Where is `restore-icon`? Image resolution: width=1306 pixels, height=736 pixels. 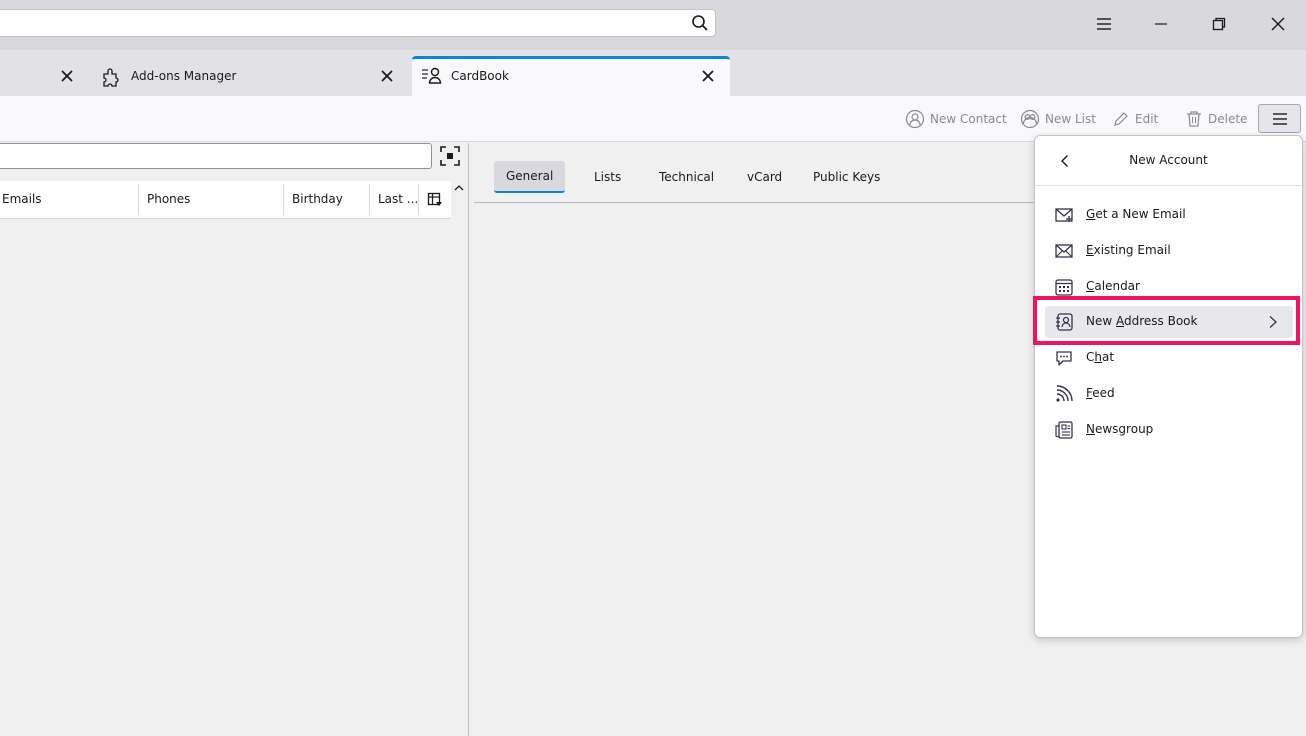
restore-icon is located at coordinates (1219, 24).